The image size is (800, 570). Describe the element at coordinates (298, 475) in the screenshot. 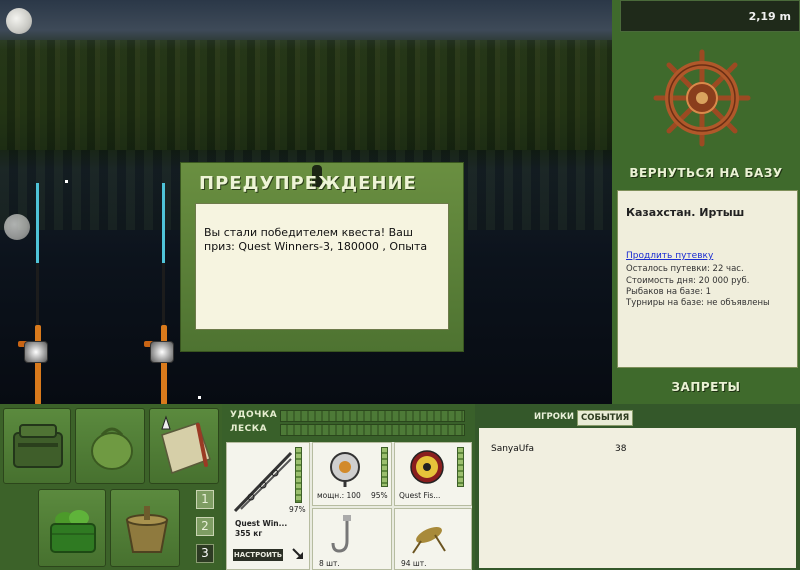

I see `rod-condition-bar` at that location.